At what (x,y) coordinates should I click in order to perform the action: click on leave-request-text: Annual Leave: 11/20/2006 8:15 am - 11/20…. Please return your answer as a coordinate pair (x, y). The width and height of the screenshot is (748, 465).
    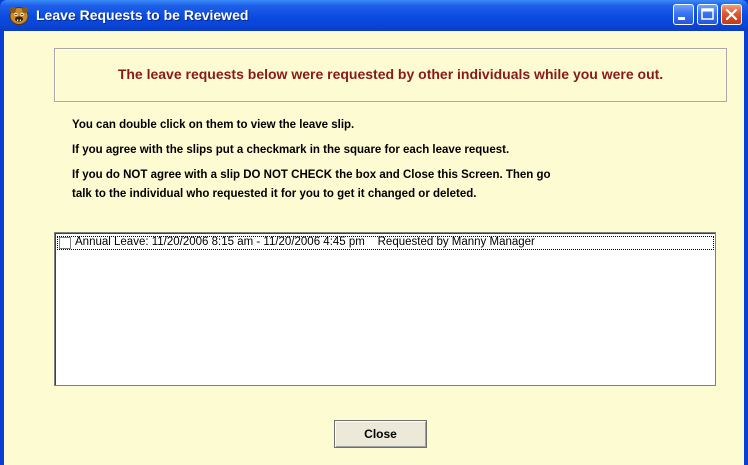
    Looking at the image, I should click on (305, 242).